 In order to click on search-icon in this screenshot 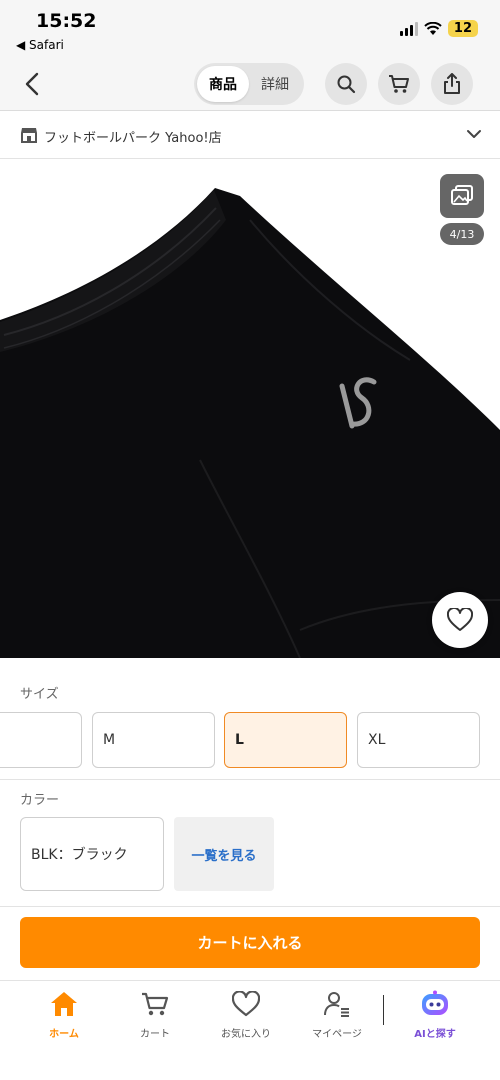, I will do `click(346, 84)`.